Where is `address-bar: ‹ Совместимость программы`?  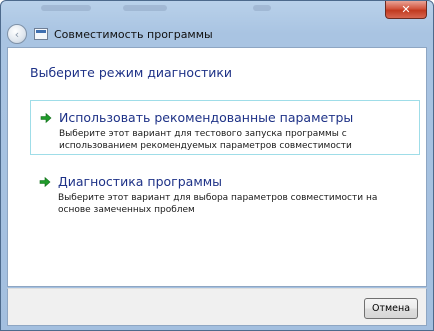 address-bar: ‹ Совместимость программы is located at coordinates (217, 34).